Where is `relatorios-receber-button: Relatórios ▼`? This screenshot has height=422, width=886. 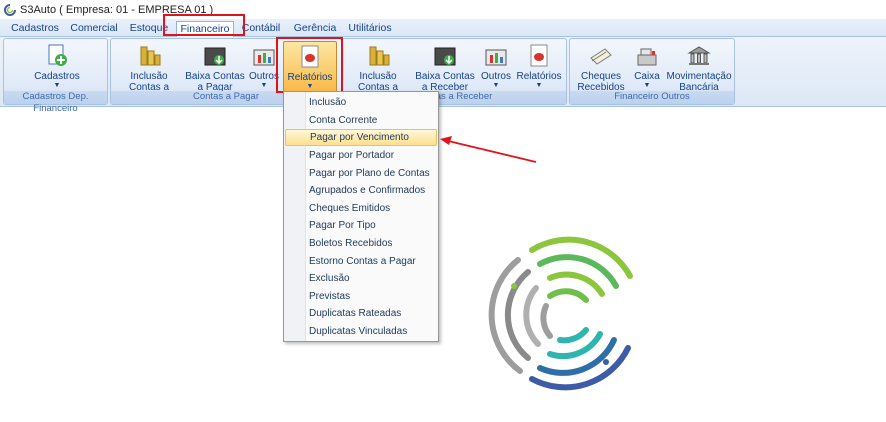 relatorios-receber-button: Relatórios ▼ is located at coordinates (539, 66).